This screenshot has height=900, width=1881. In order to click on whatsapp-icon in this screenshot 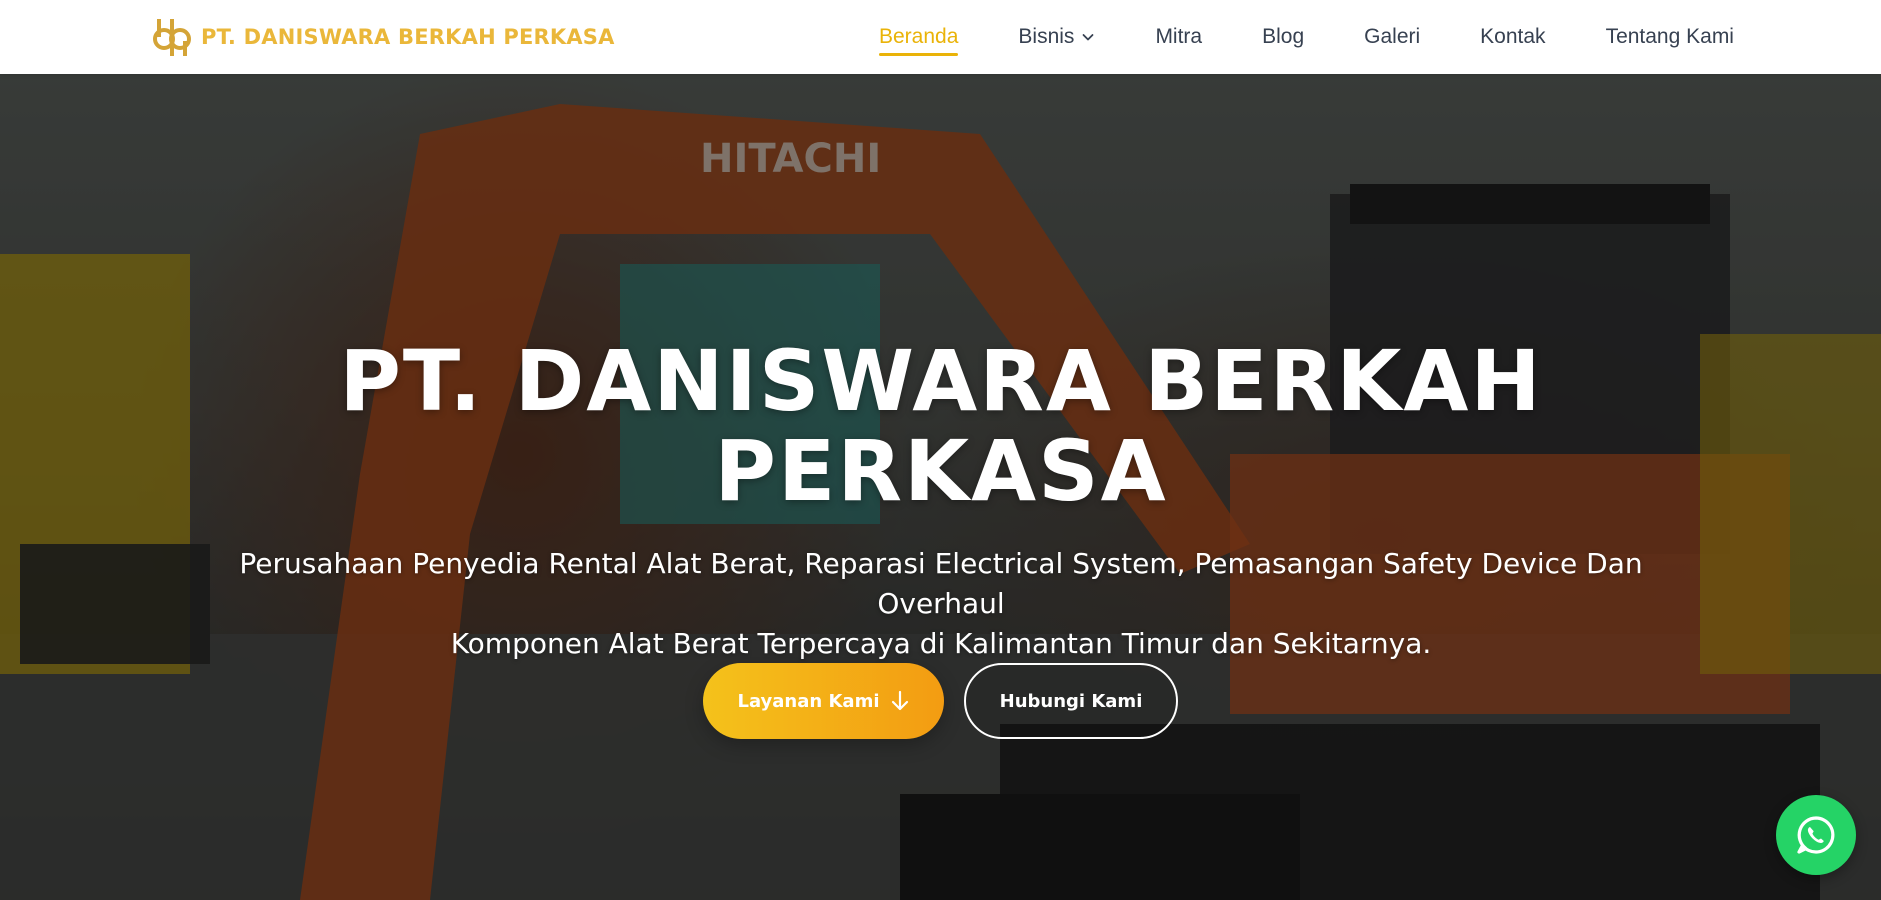, I will do `click(1816, 835)`.